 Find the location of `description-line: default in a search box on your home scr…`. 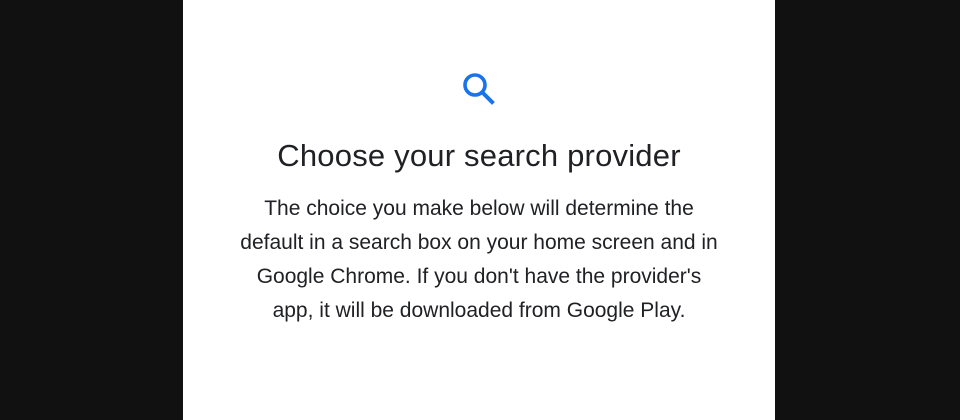

description-line: default in a search box on your home scr… is located at coordinates (479, 242).